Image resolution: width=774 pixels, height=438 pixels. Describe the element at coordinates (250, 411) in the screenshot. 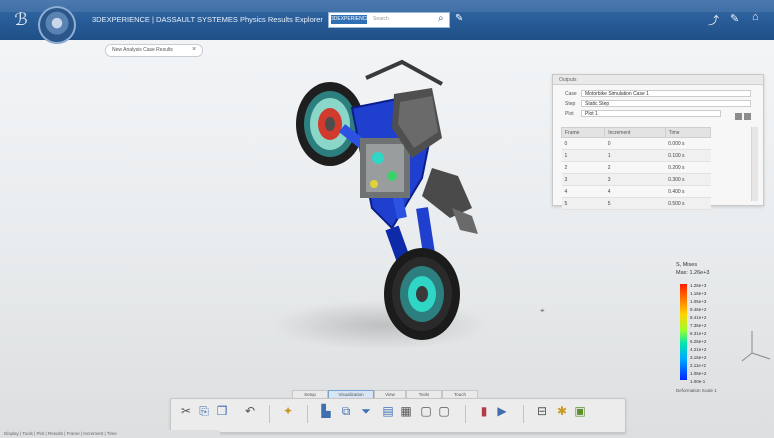

I see `undo-icon: ↶` at that location.